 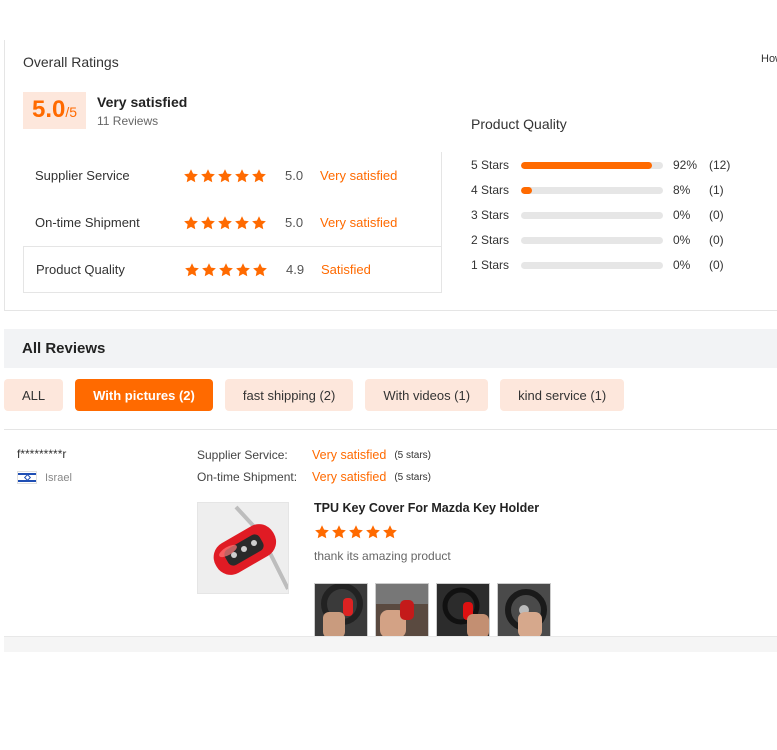 What do you see at coordinates (27, 477) in the screenshot?
I see `israel-flag-icon` at bounding box center [27, 477].